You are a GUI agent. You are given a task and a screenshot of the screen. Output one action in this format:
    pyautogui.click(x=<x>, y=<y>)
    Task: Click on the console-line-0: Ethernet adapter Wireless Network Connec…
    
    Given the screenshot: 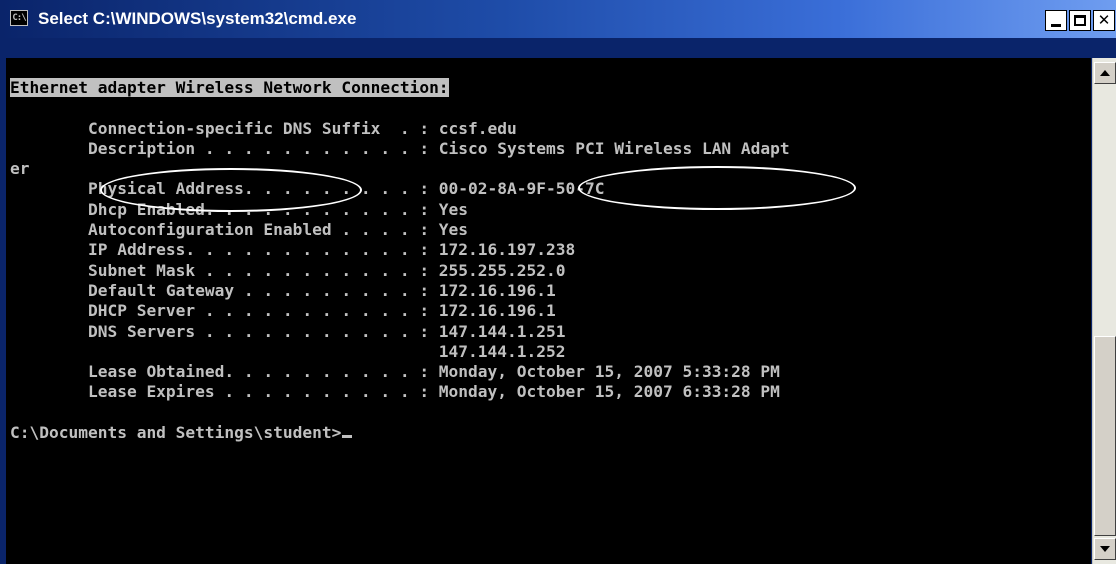 What is the action you would take?
    pyautogui.click(x=400, y=88)
    